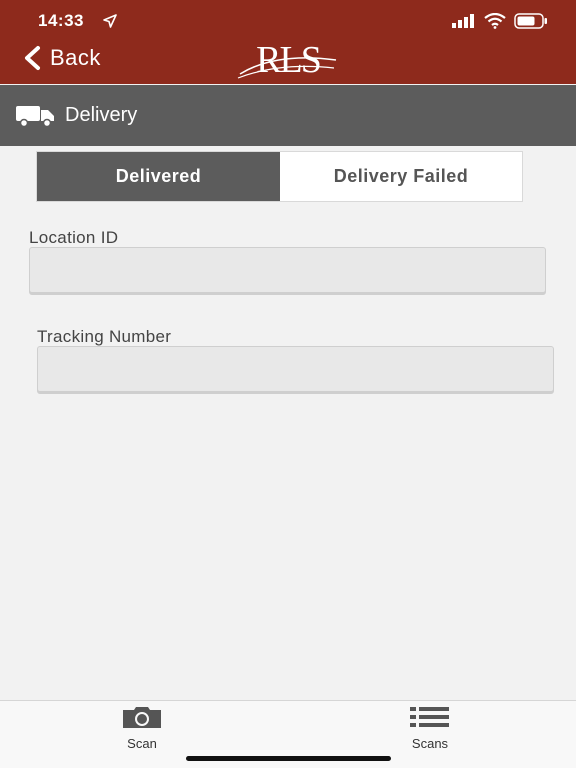 The width and height of the screenshot is (576, 768). I want to click on tracking-number-input, so click(295, 369).